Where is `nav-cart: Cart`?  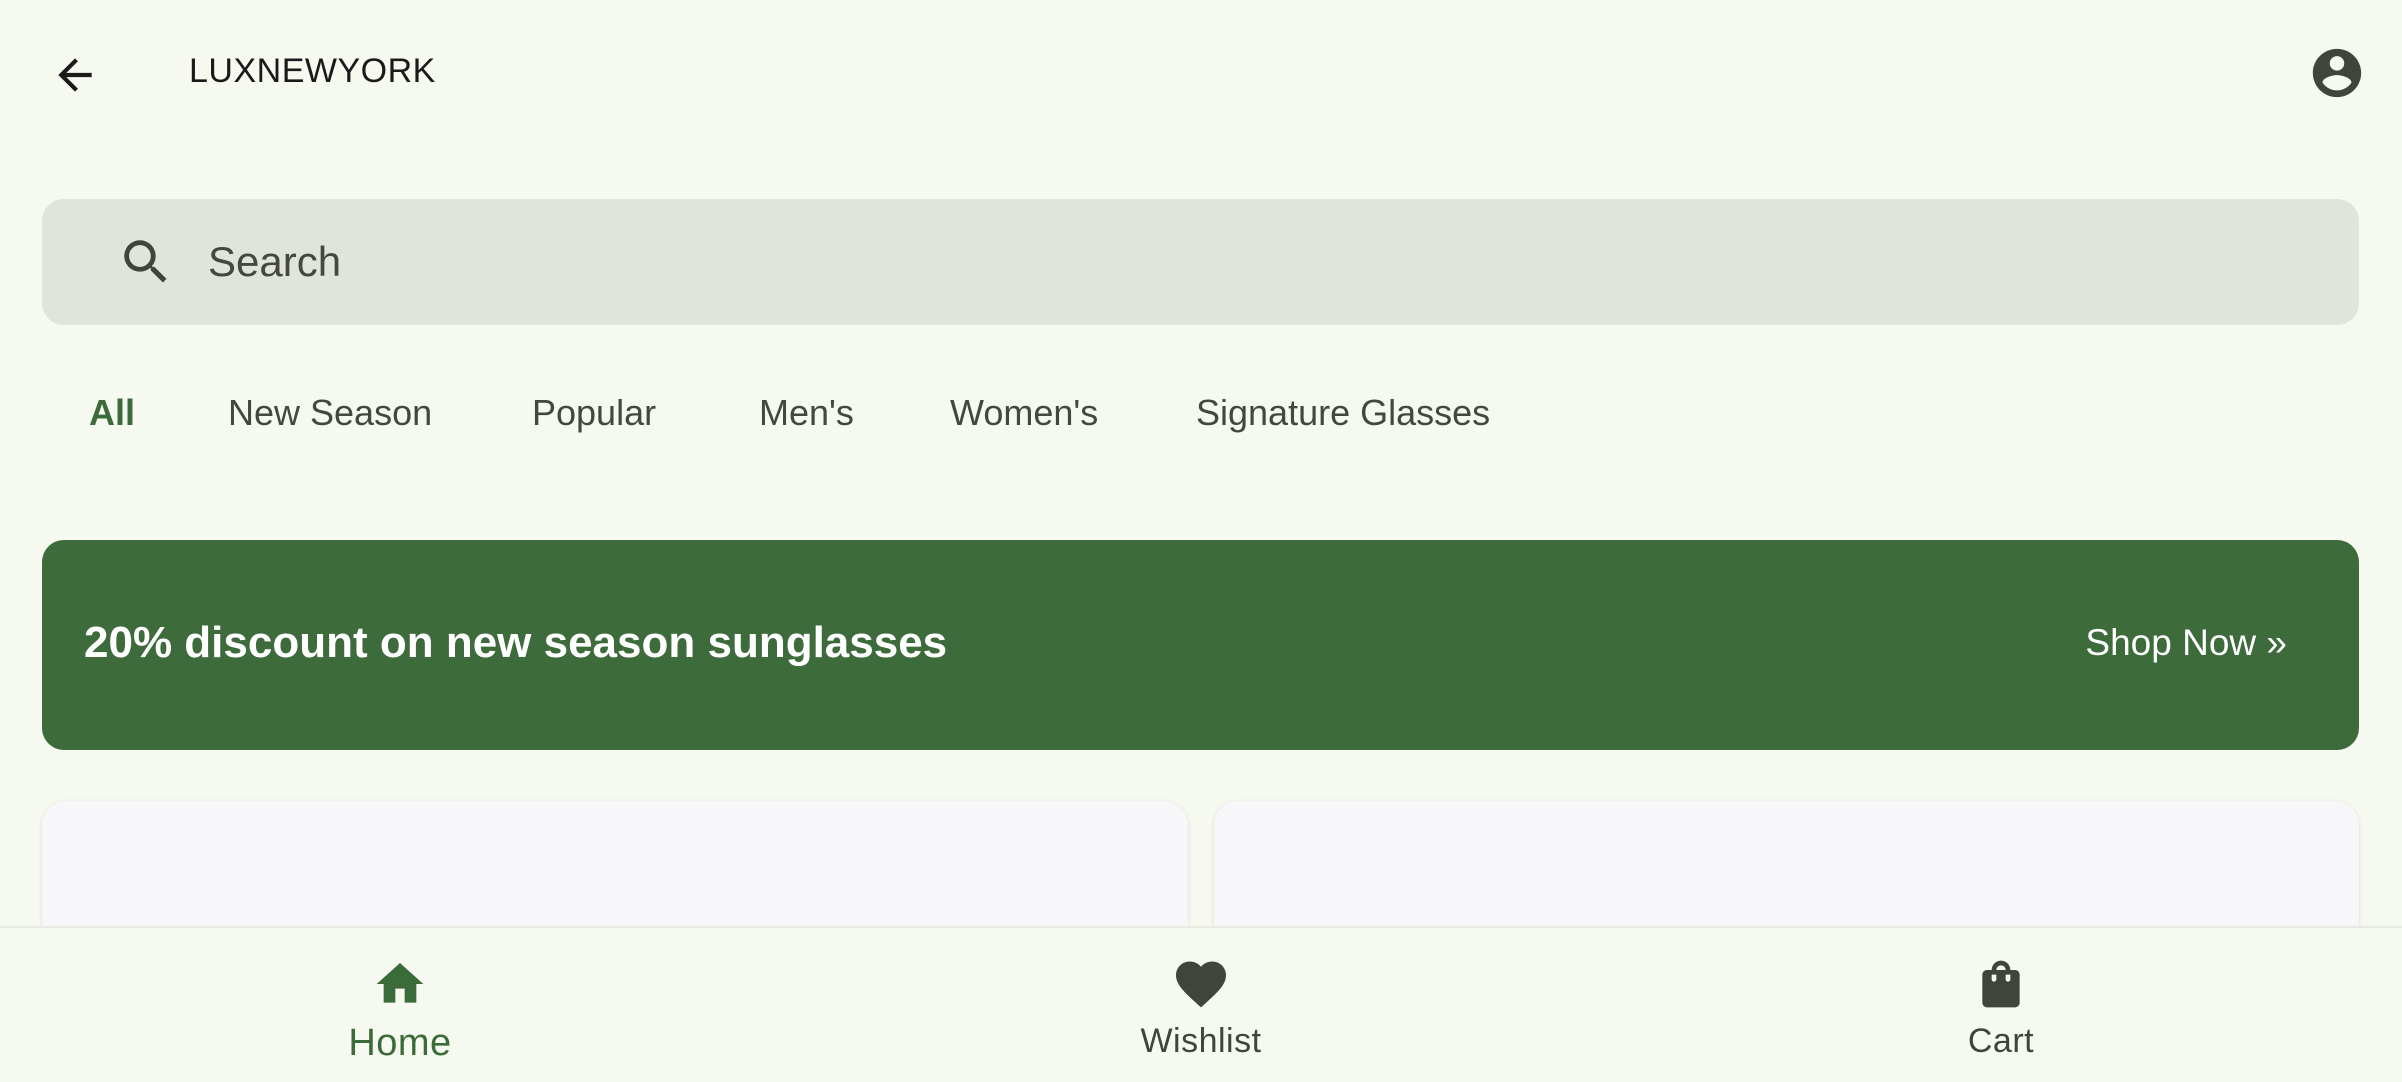
nav-cart: Cart is located at coordinates (2001, 1005).